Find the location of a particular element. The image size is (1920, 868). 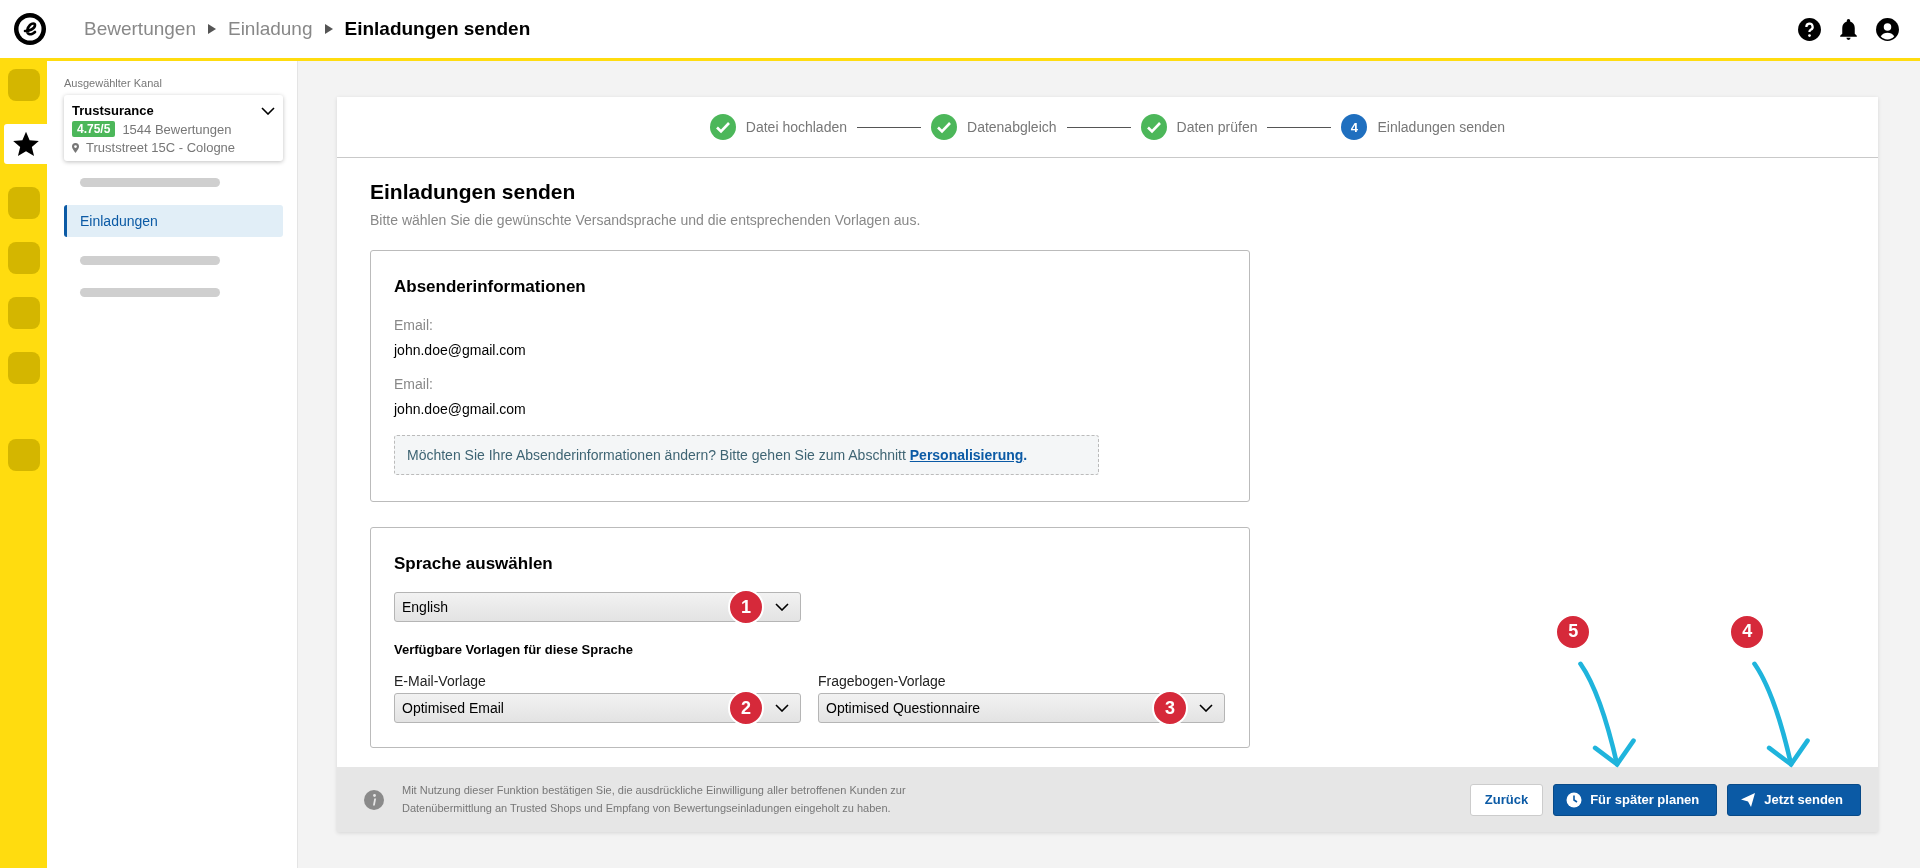

back-button: Zurück is located at coordinates (1506, 799).